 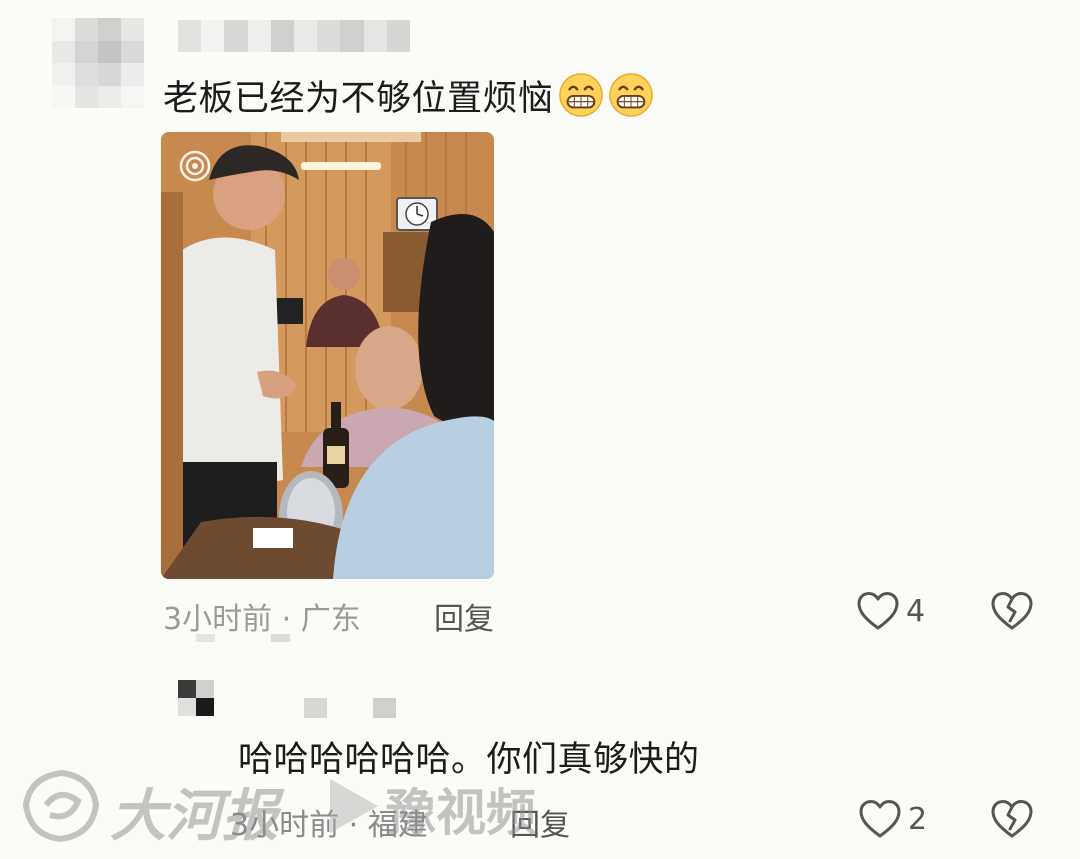 I want to click on meta-underline-blur, so click(x=243, y=638).